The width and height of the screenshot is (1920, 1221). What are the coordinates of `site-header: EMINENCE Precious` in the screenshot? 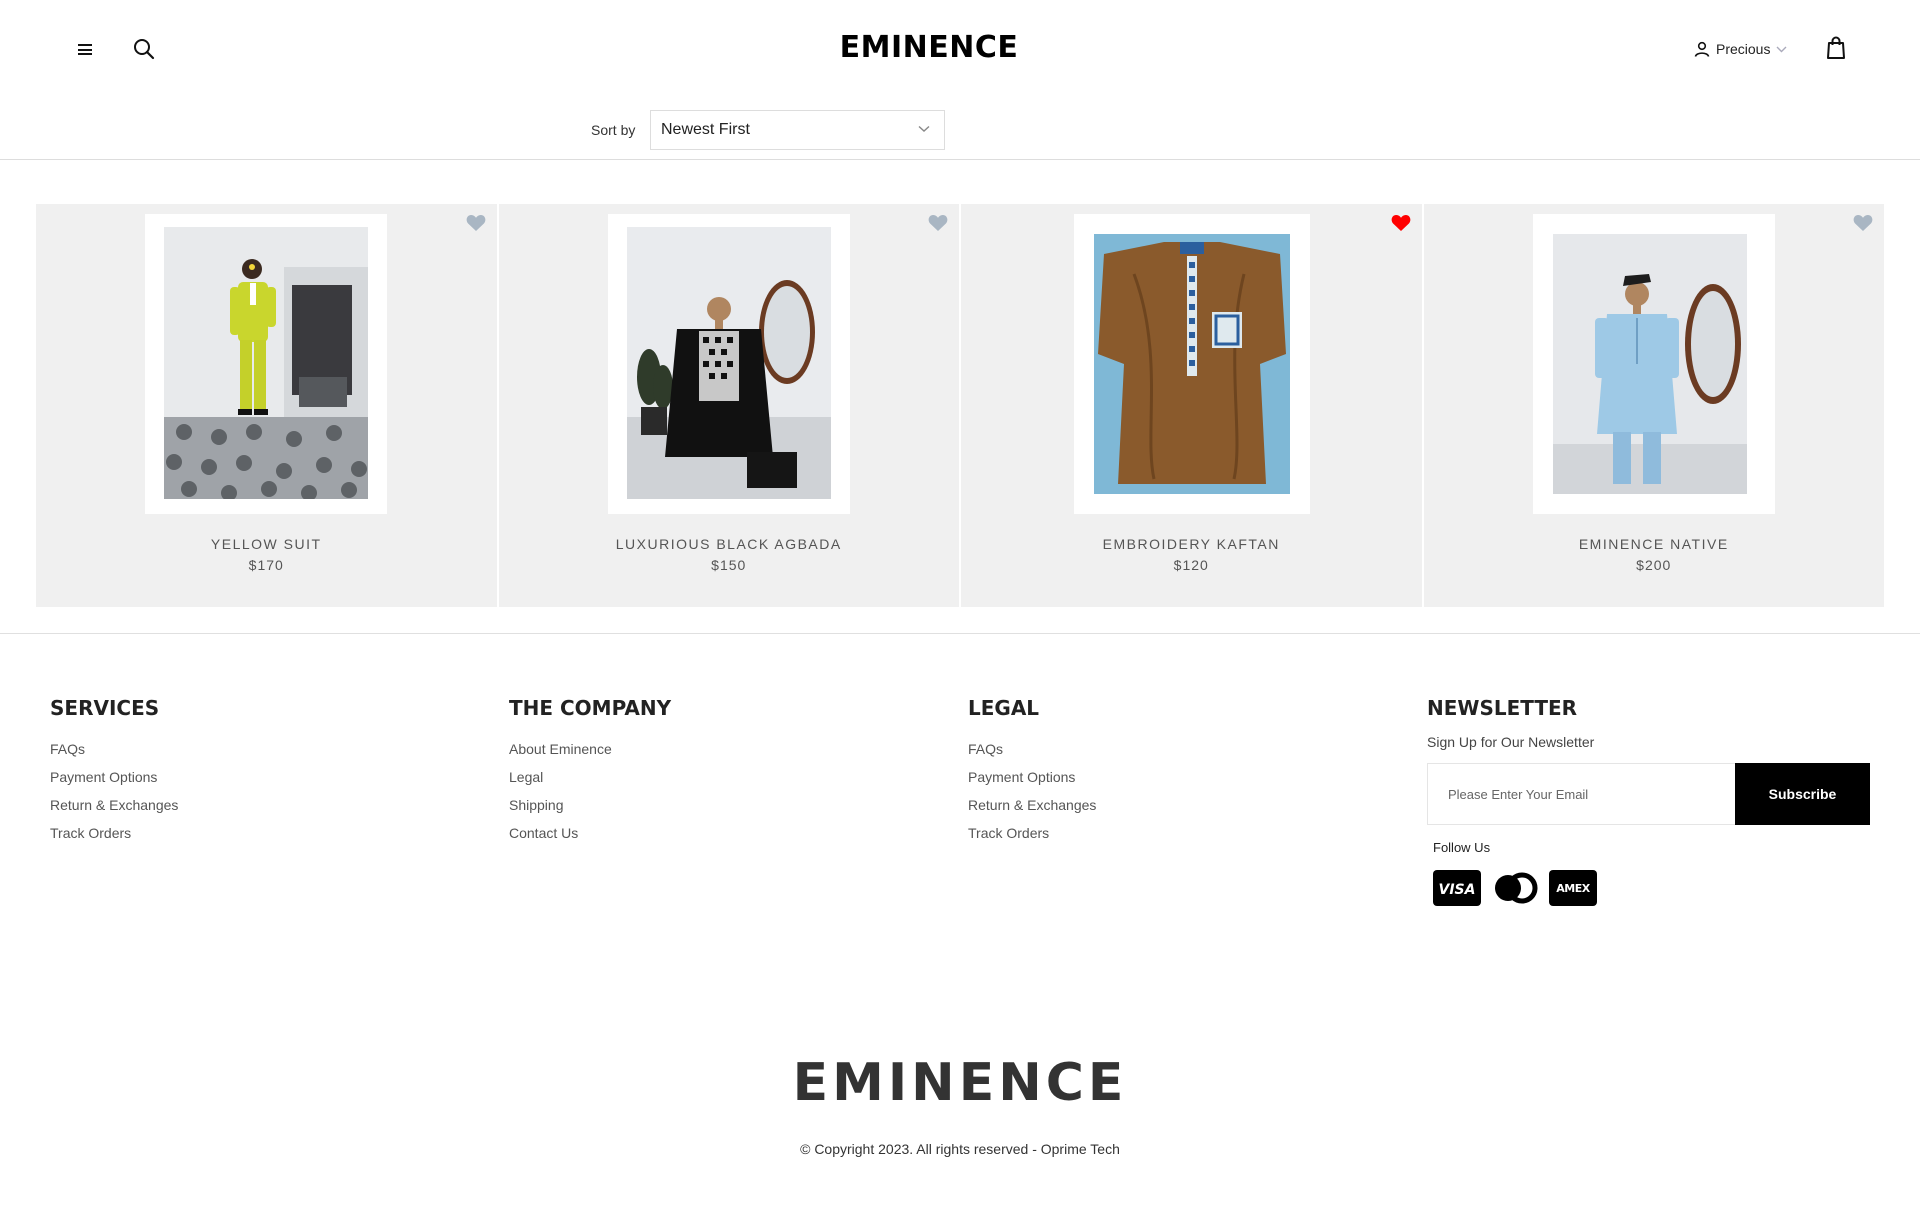 It's located at (960, 49).